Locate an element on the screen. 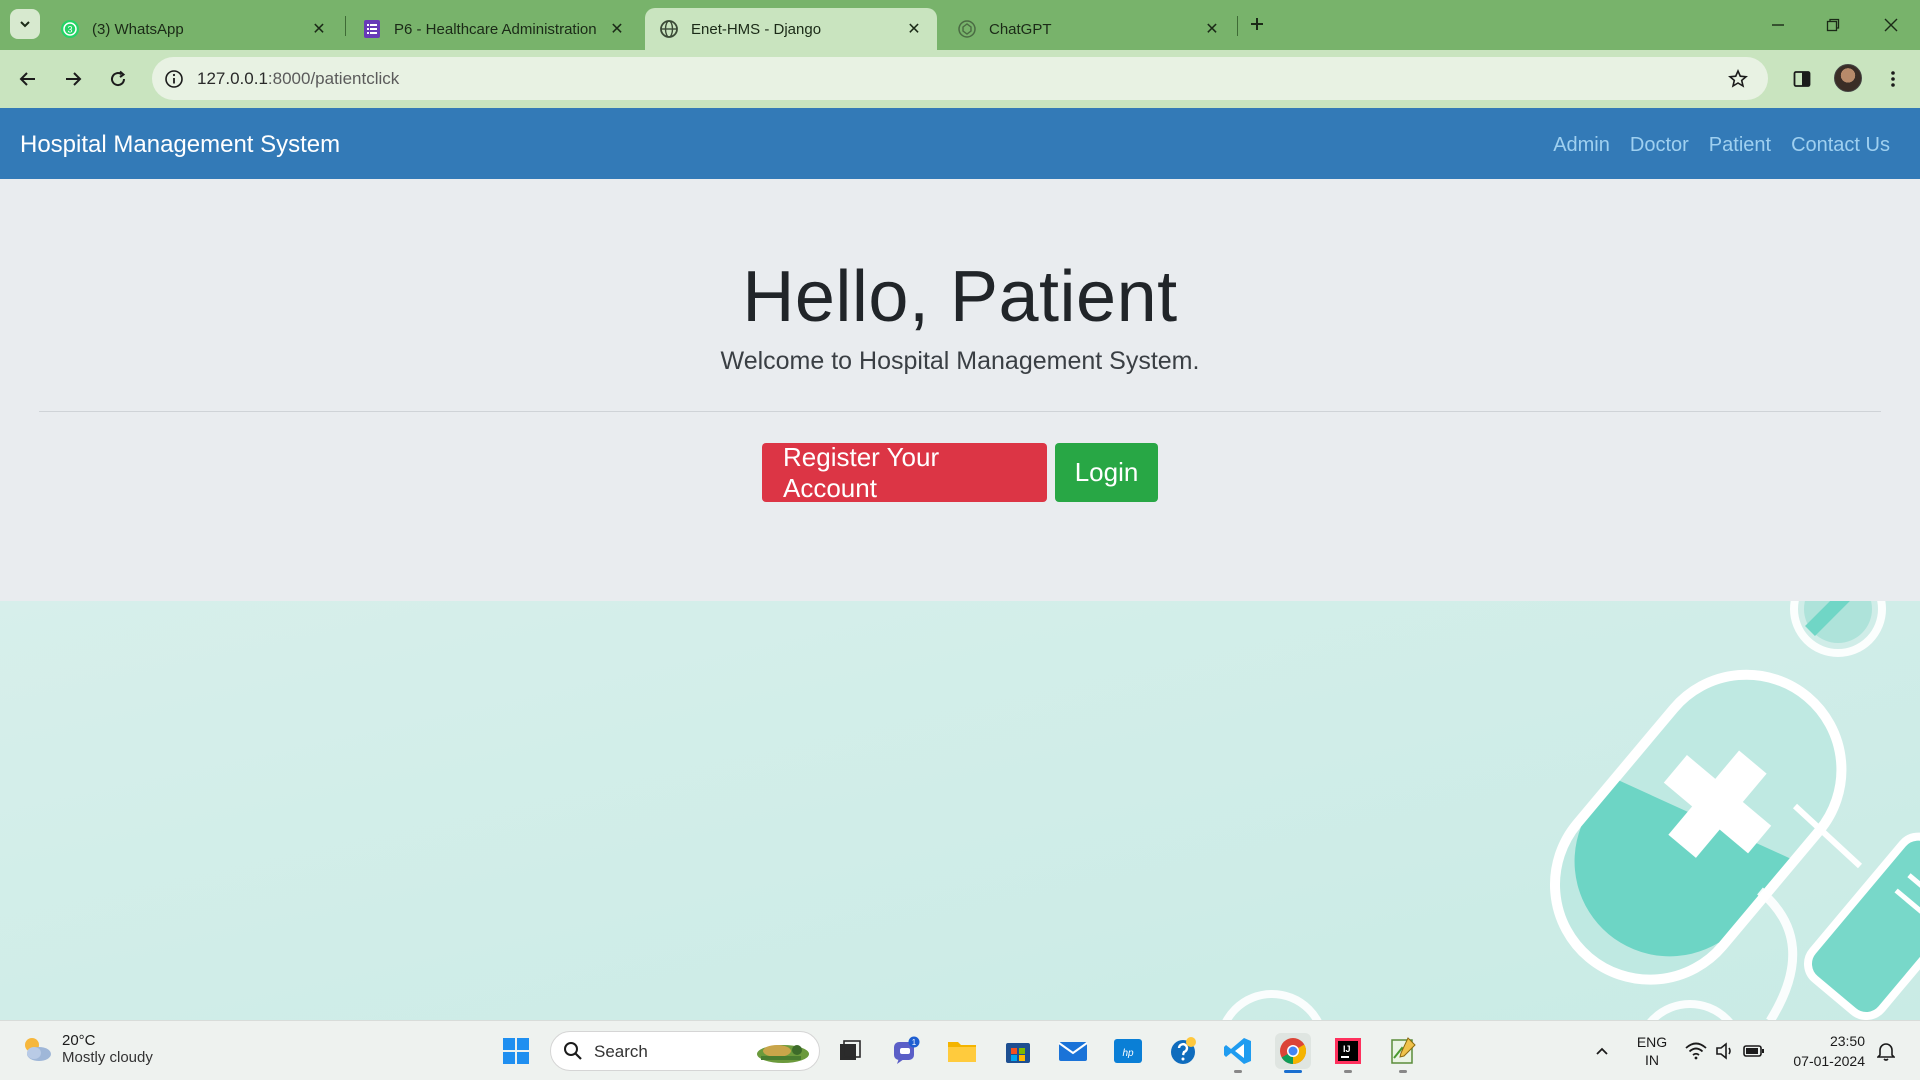  weather-description: Mostly cloudy is located at coordinates (107, 1057).